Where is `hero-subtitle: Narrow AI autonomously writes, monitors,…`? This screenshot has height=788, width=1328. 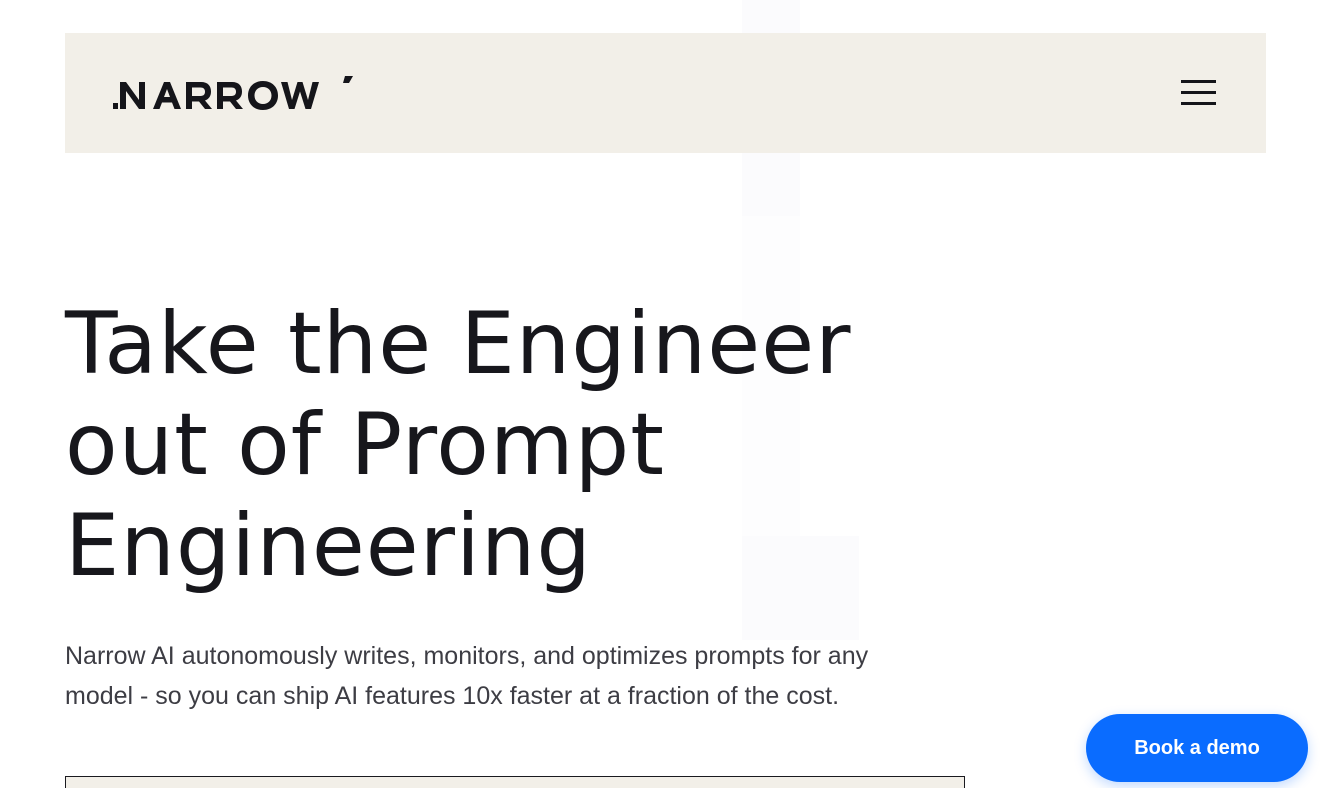 hero-subtitle: Narrow AI autonomously writes, monitors,… is located at coordinates (515, 676).